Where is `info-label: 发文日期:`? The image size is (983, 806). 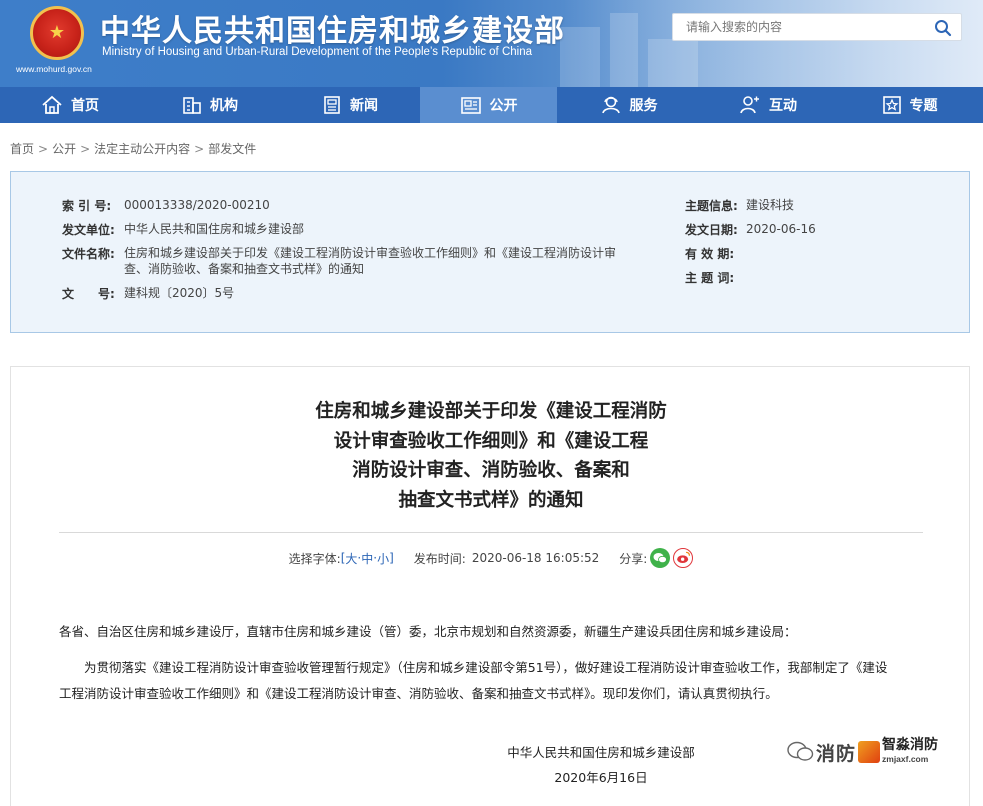 info-label: 发文日期: is located at coordinates (711, 230).